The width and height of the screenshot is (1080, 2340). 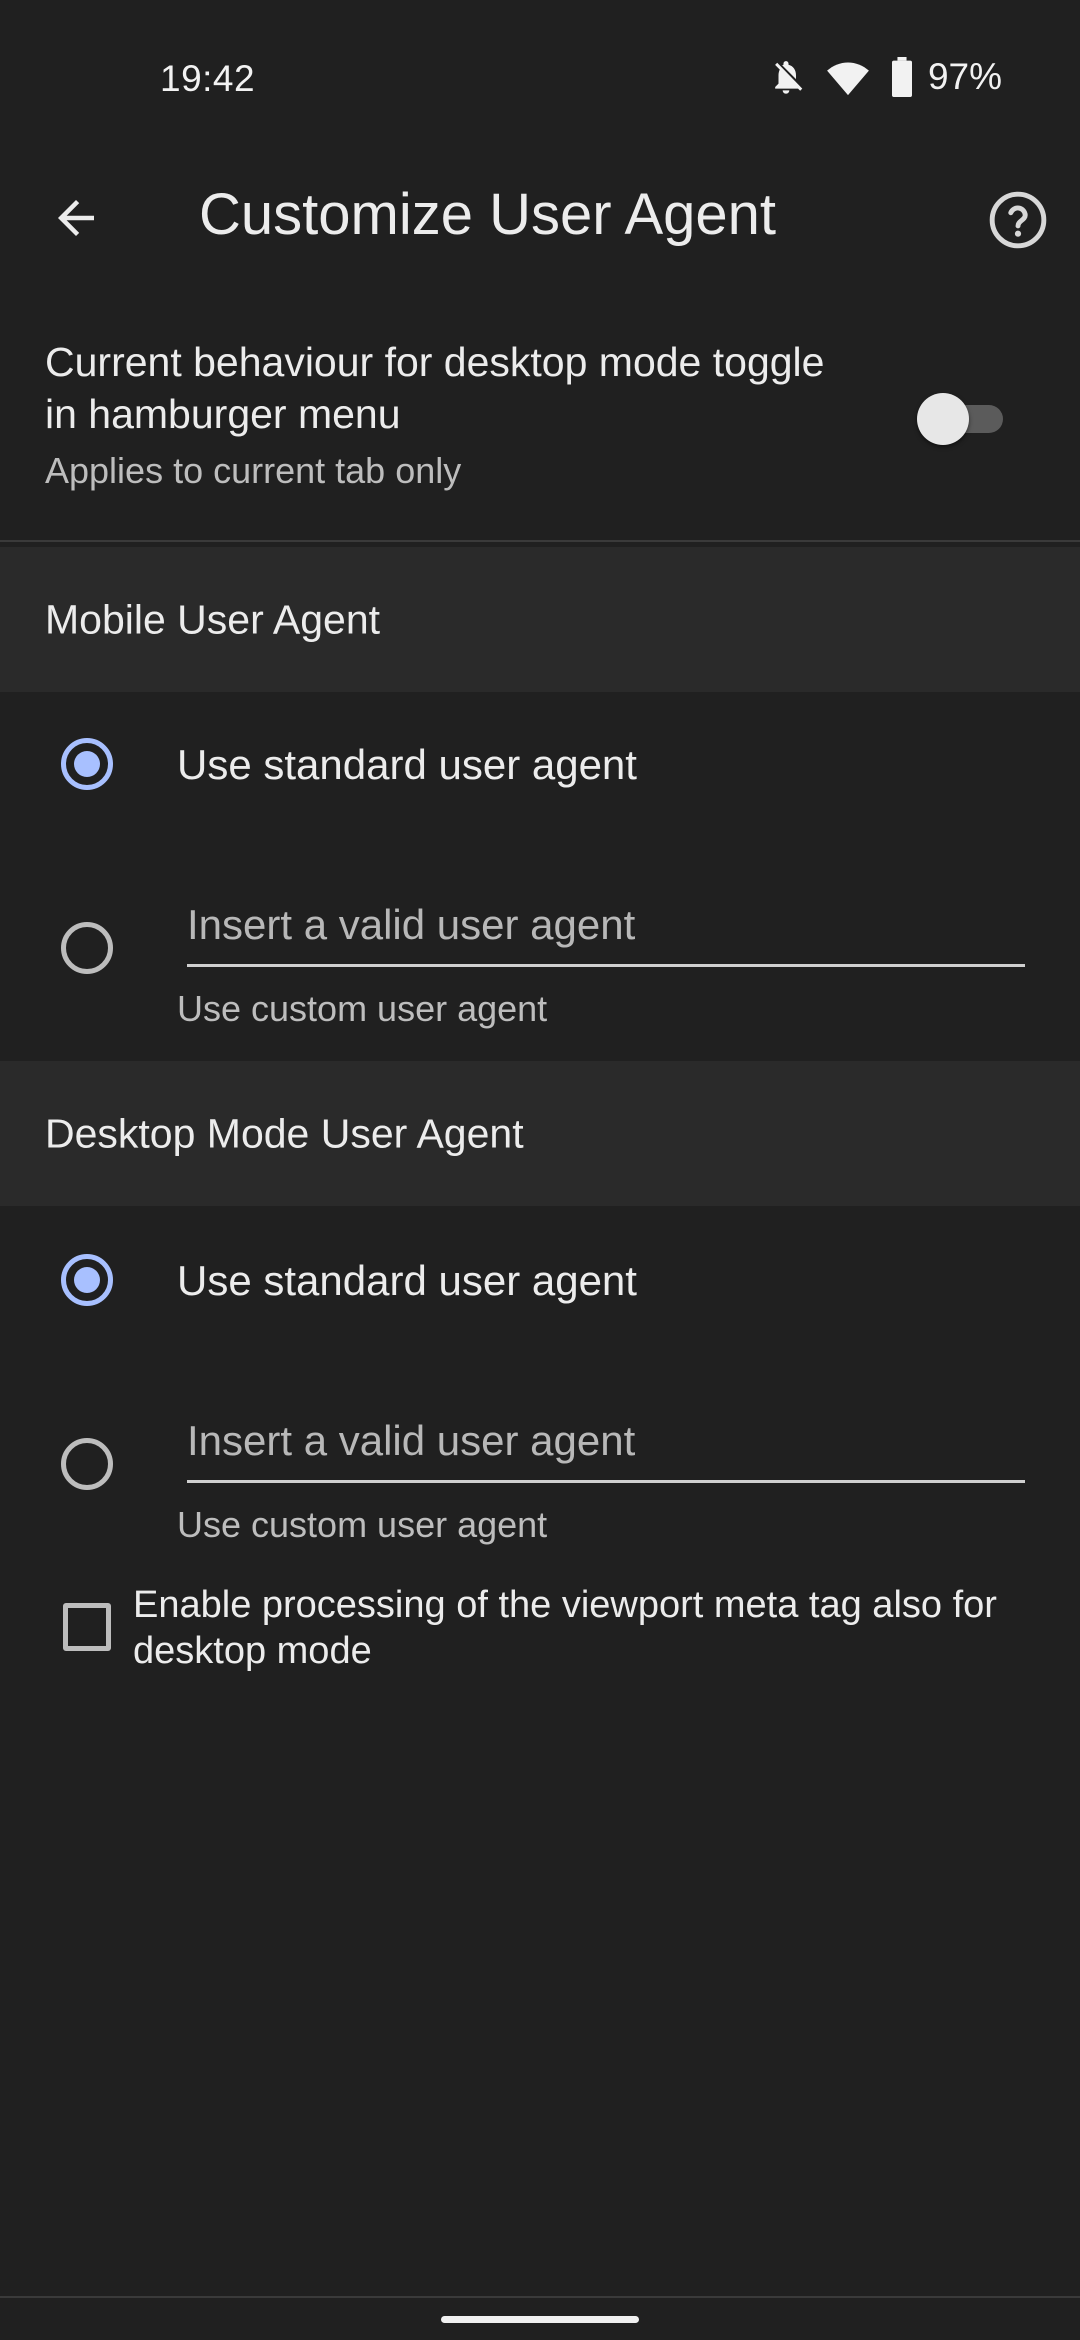 I want to click on desktop-toggle-subtitle: Applies to current tab only, so click(x=253, y=470).